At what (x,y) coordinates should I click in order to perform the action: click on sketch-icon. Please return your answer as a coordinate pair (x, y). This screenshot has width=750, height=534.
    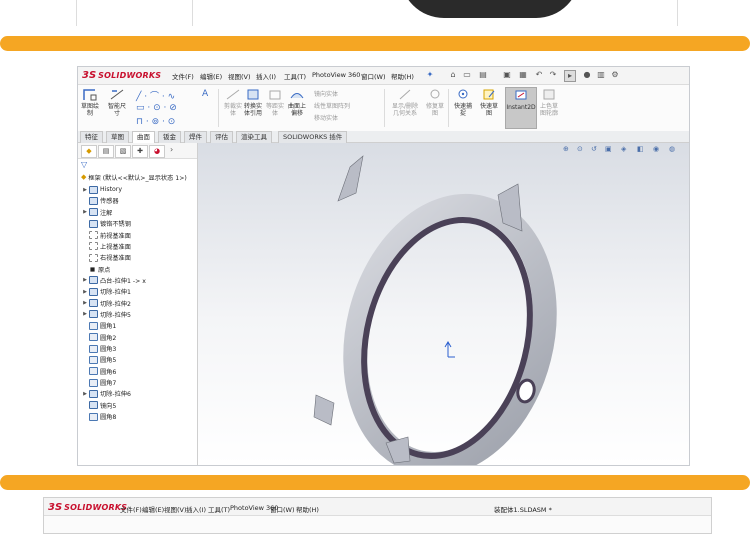
    Looking at the image, I should click on (90, 95).